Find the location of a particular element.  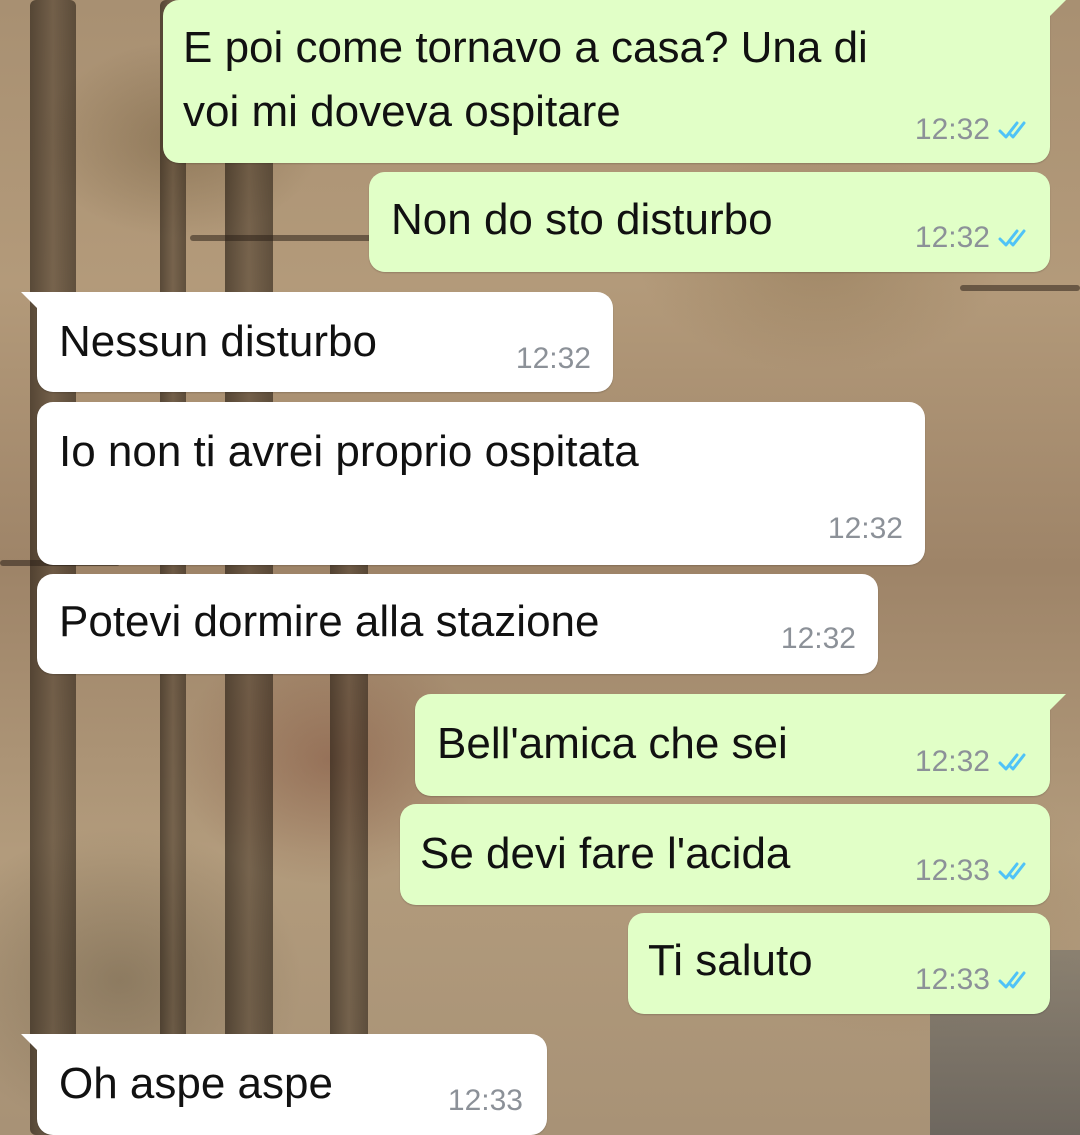

message-text: Potevi dormire alla stazione is located at coordinates (329, 621).